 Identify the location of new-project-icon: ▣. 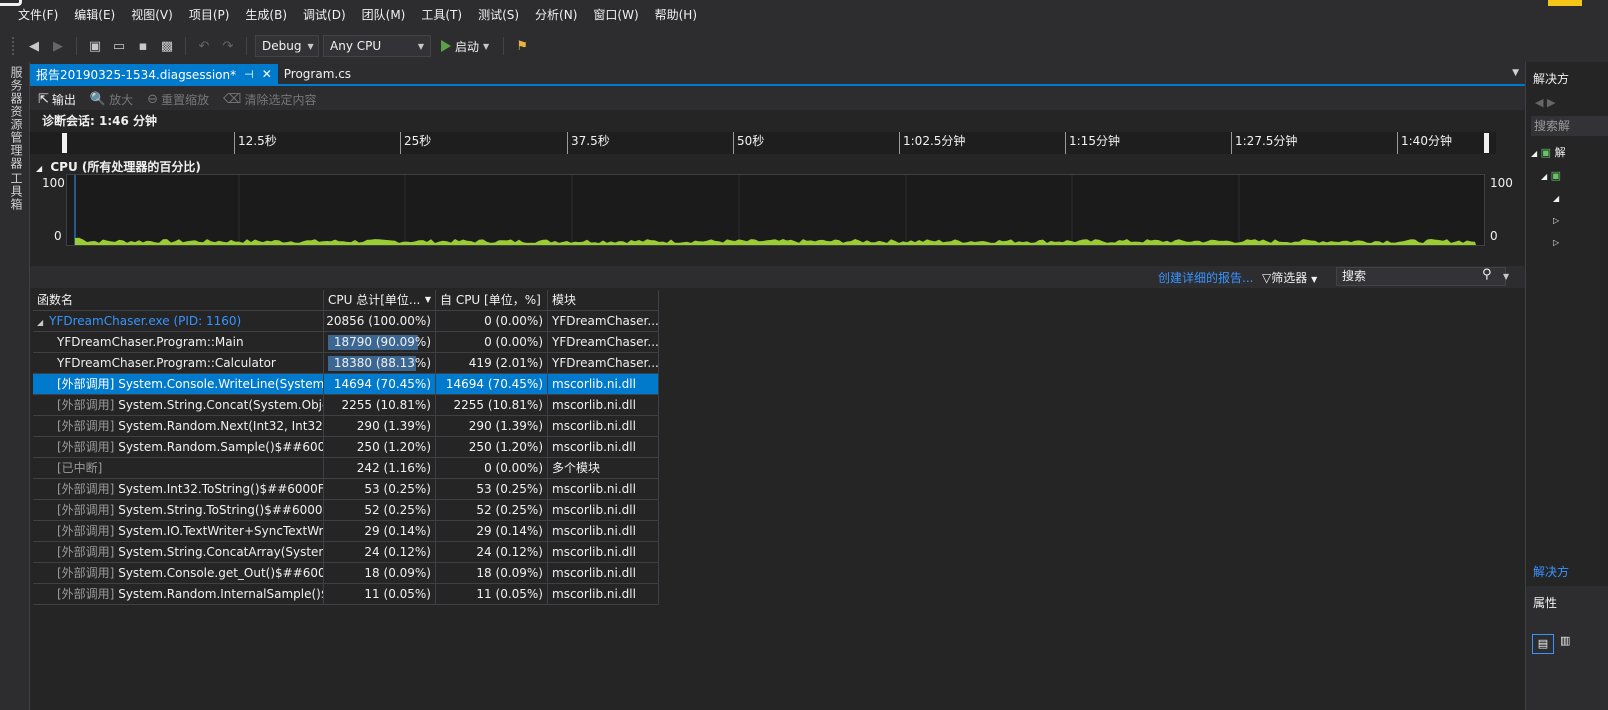
(95, 46).